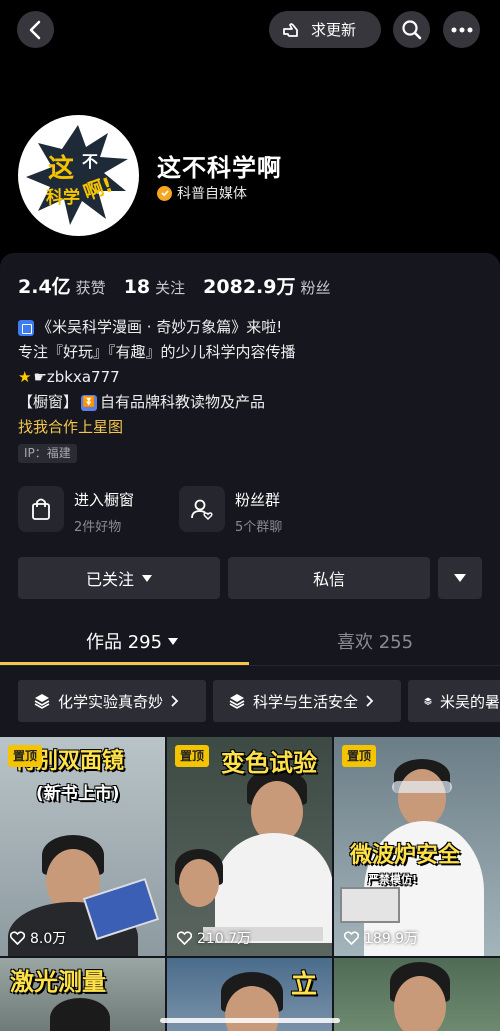  I want to click on storefront-sub: 2件好物, so click(98, 527).